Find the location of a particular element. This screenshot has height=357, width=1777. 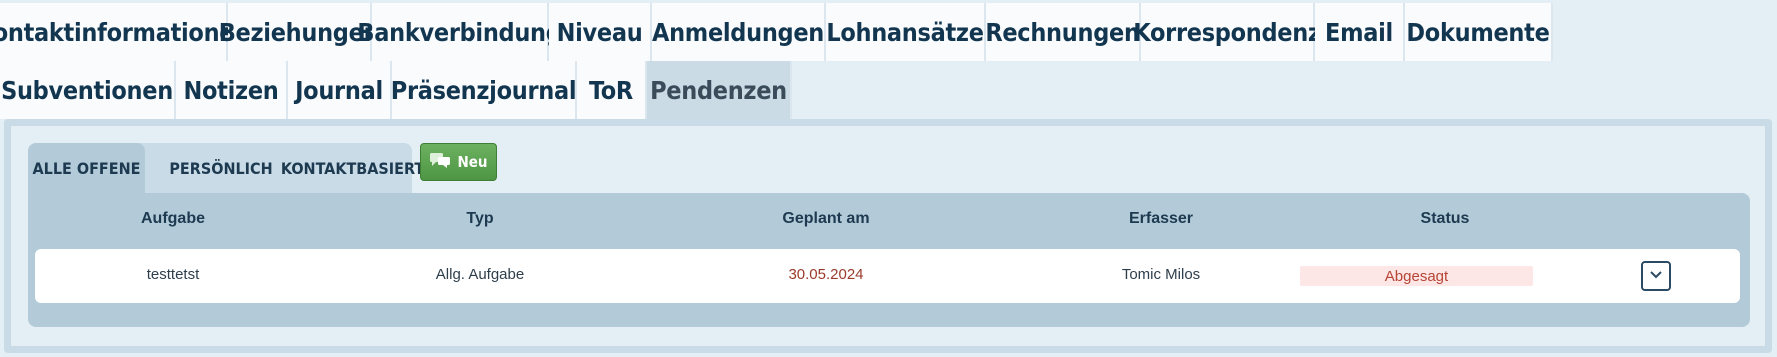

tab-bankverbindung: Bankverbindung is located at coordinates (459, 32).